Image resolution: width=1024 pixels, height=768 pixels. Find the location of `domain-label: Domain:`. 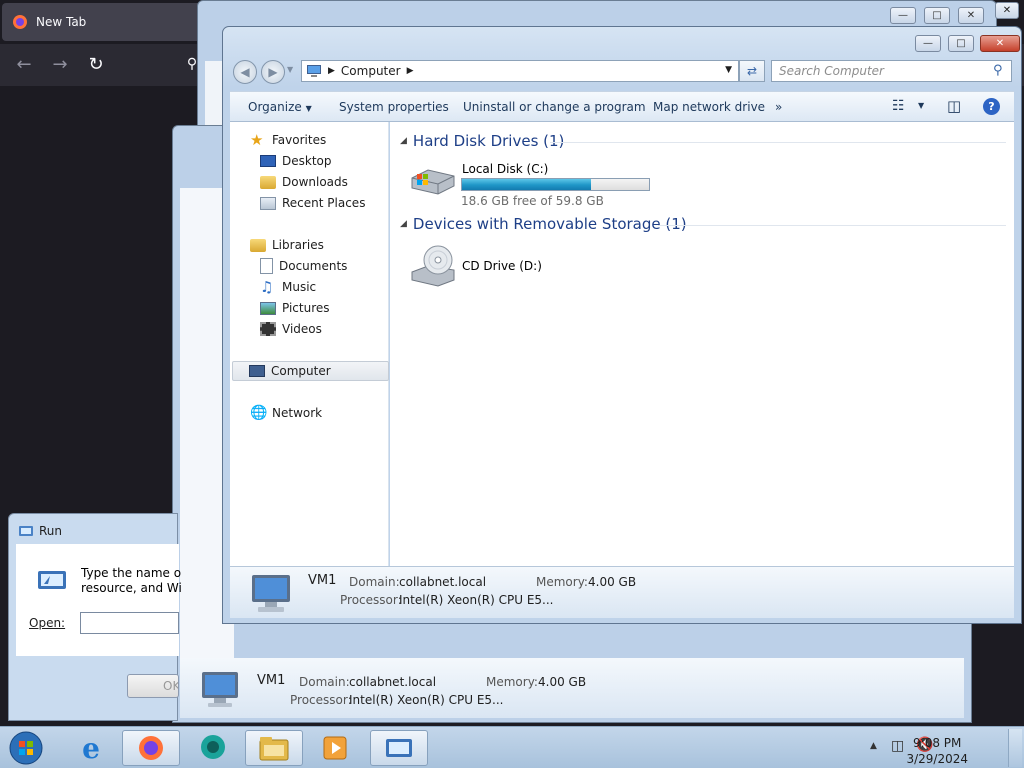

domain-label: Domain: is located at coordinates (374, 582).